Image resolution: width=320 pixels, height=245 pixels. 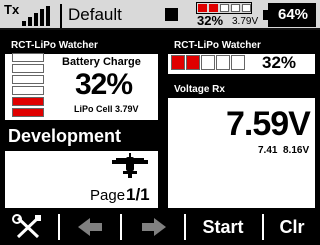 I want to click on tools-button, so click(x=28, y=227).